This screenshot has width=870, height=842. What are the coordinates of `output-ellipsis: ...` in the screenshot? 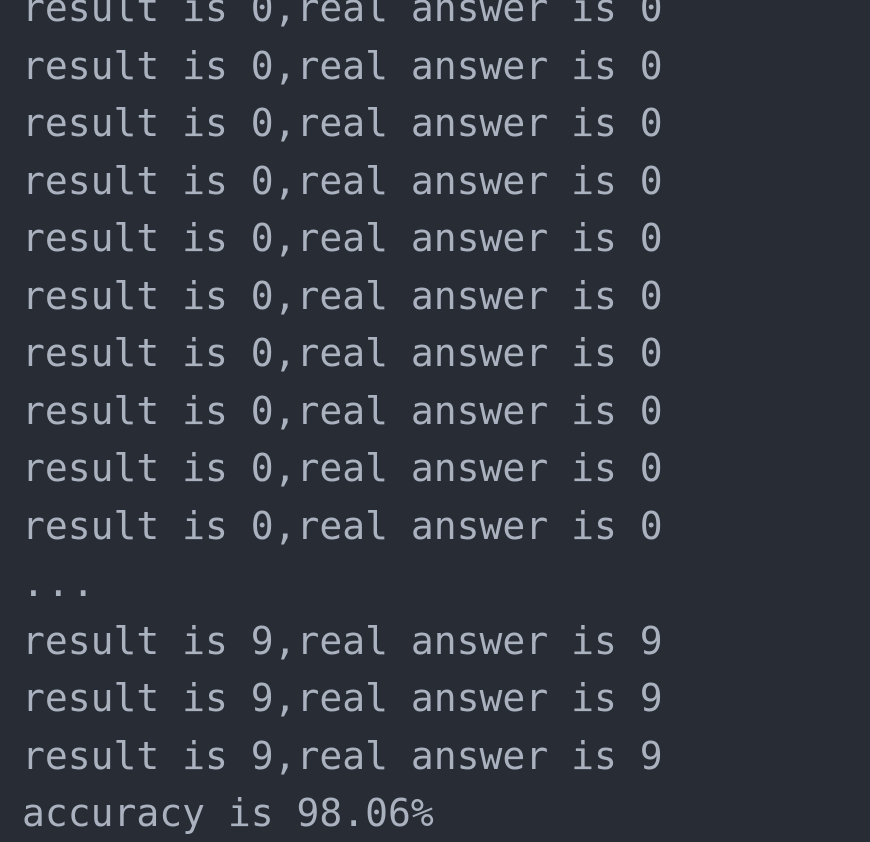 It's located at (59, 583).